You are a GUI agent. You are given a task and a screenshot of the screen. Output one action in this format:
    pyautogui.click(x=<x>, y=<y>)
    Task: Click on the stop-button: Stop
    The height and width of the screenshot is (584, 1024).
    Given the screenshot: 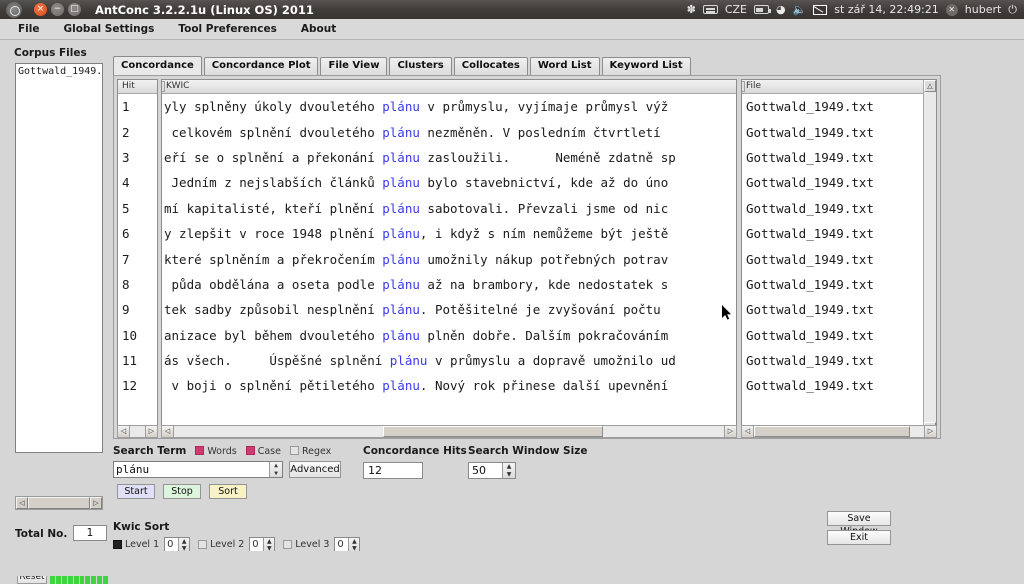 What is the action you would take?
    pyautogui.click(x=182, y=491)
    